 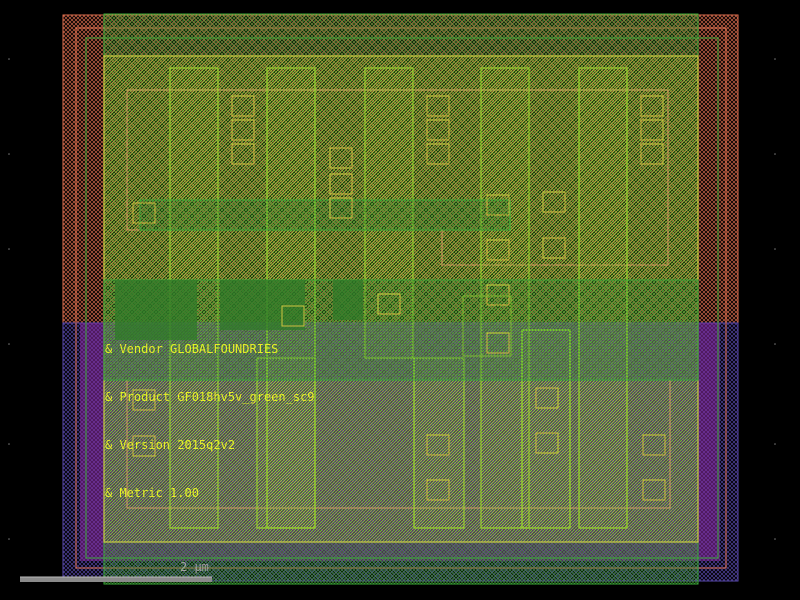 What do you see at coordinates (170, 445) in the screenshot?
I see `annotation-version: & Version 2015q2v2` at bounding box center [170, 445].